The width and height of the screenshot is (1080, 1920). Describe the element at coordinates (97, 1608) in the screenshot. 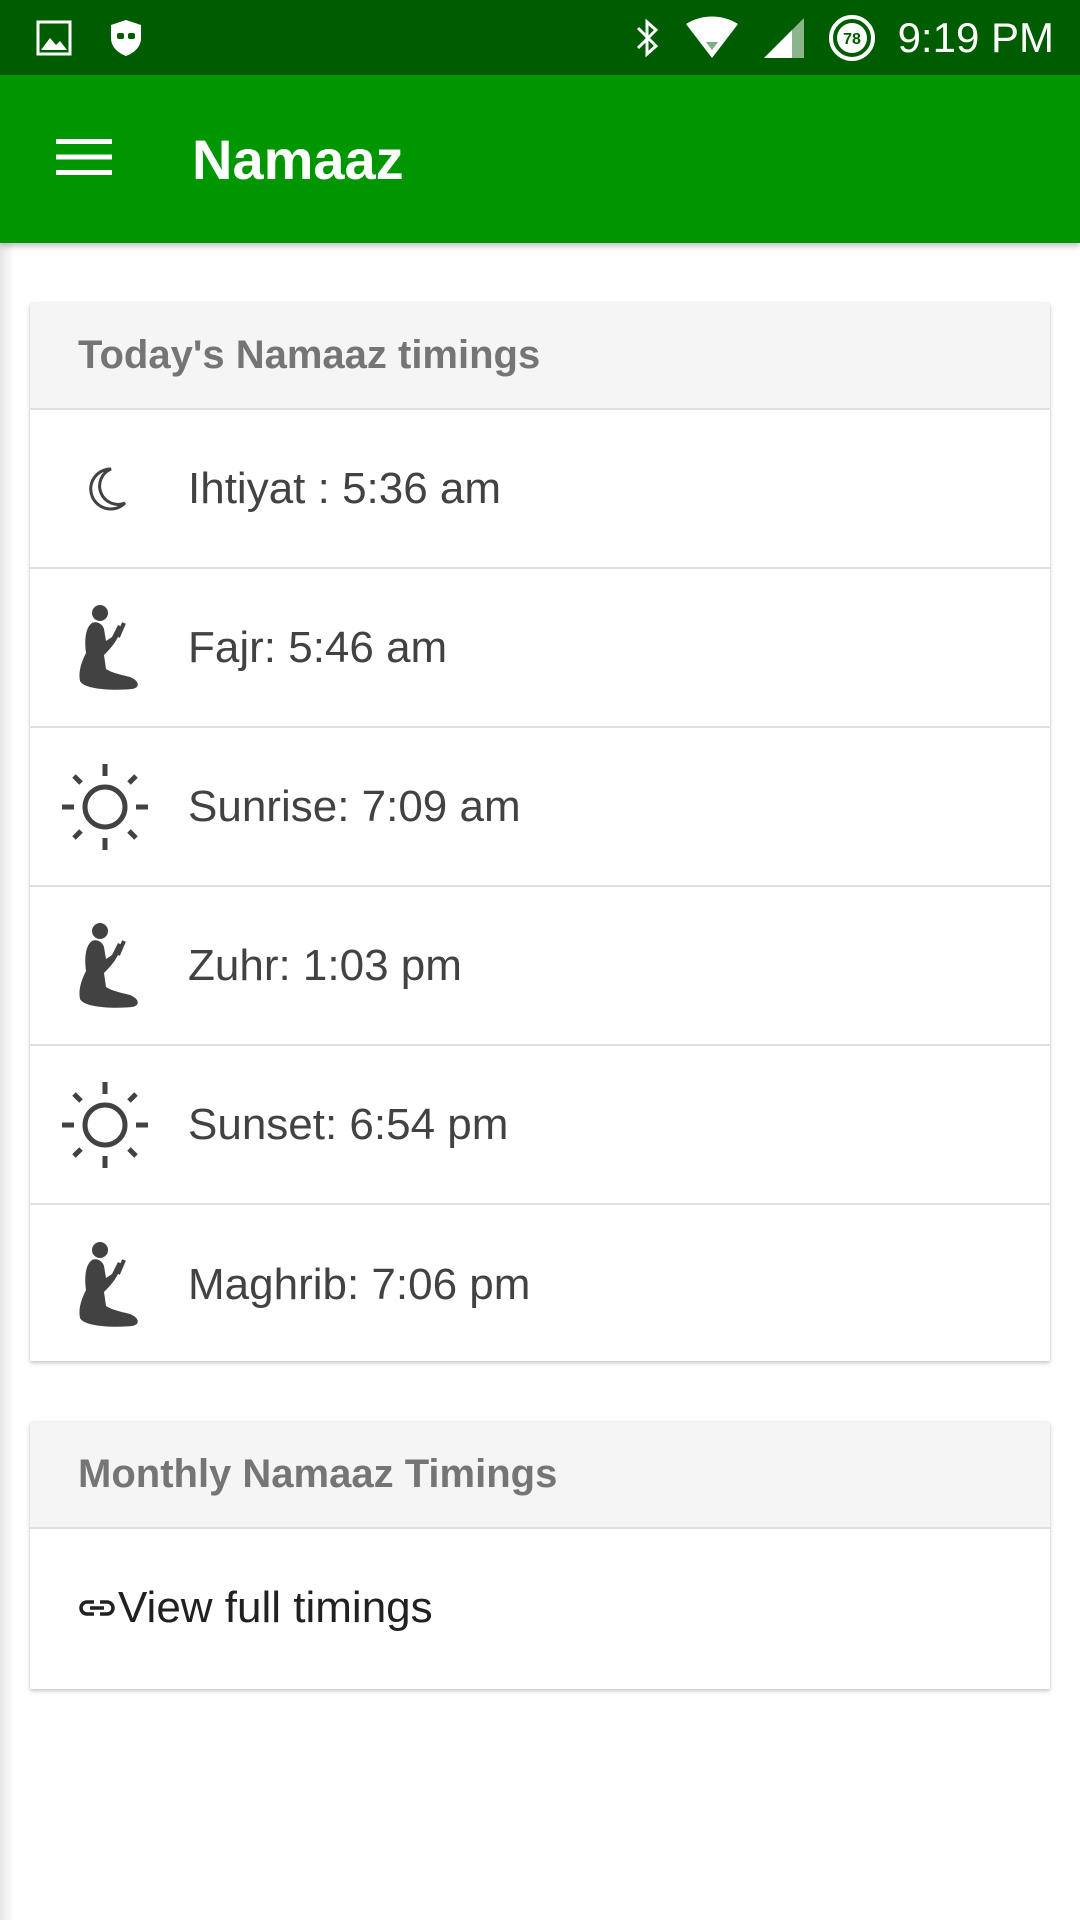

I see `link-icon` at that location.